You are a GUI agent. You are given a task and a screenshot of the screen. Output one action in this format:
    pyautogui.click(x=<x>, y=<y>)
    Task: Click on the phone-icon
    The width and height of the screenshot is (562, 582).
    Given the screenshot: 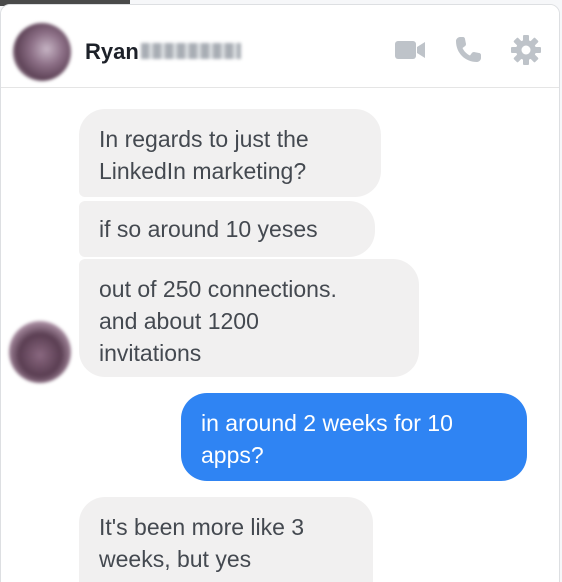 What is the action you would take?
    pyautogui.click(x=468, y=50)
    